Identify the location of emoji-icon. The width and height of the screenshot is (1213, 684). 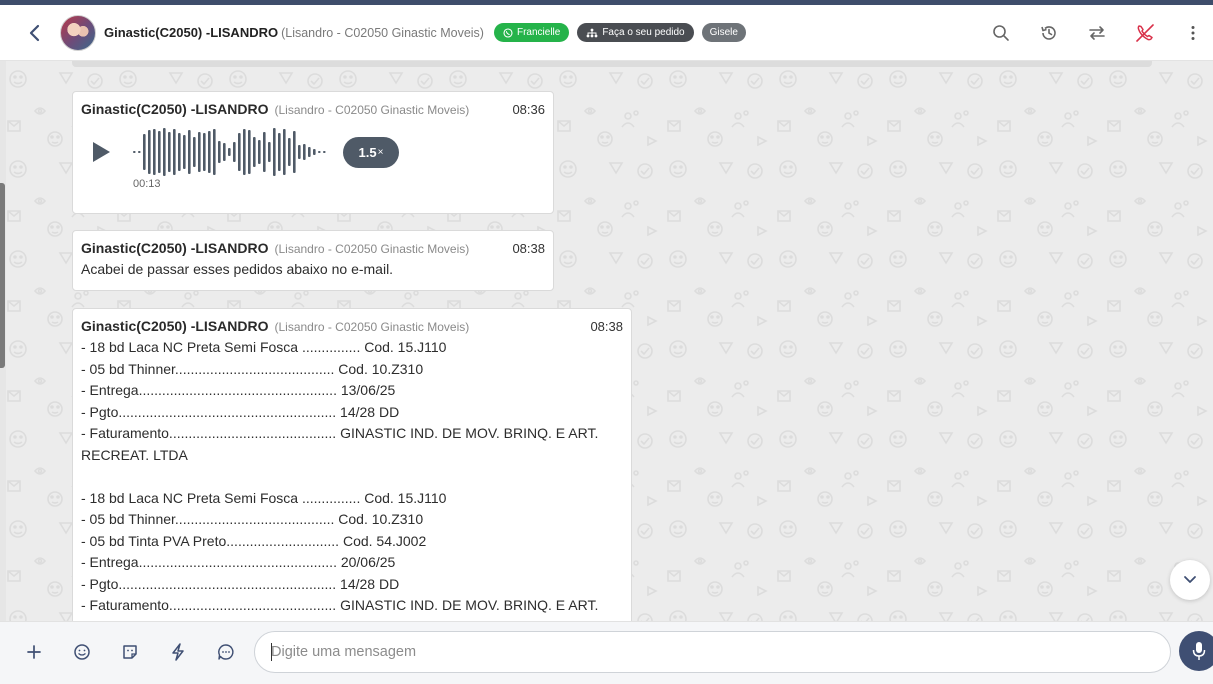
(82, 652).